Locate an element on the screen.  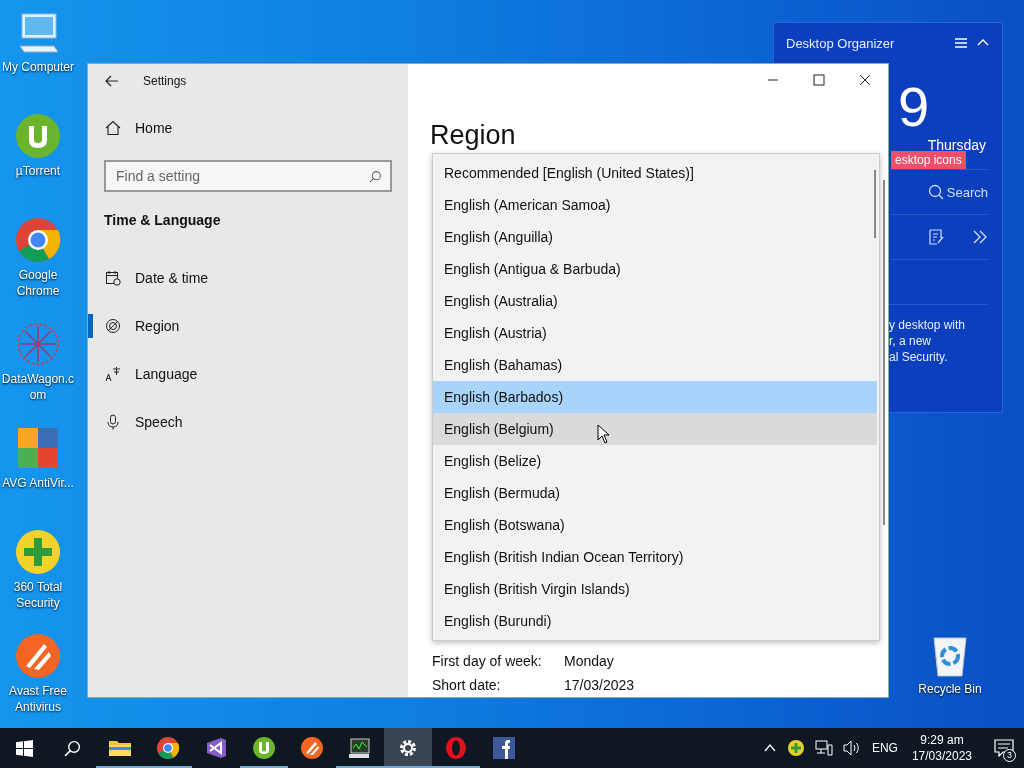
taskbar-app-button is located at coordinates (408, 748).